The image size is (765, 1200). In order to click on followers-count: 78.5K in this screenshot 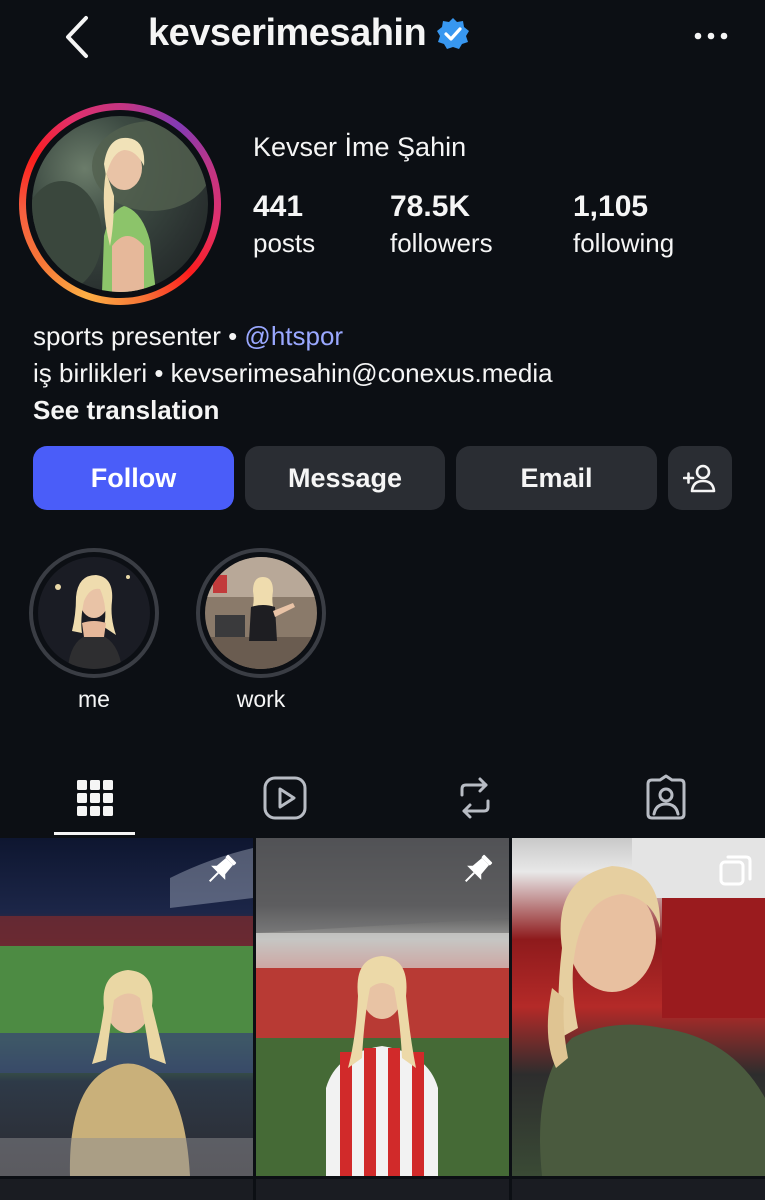, I will do `click(430, 206)`.